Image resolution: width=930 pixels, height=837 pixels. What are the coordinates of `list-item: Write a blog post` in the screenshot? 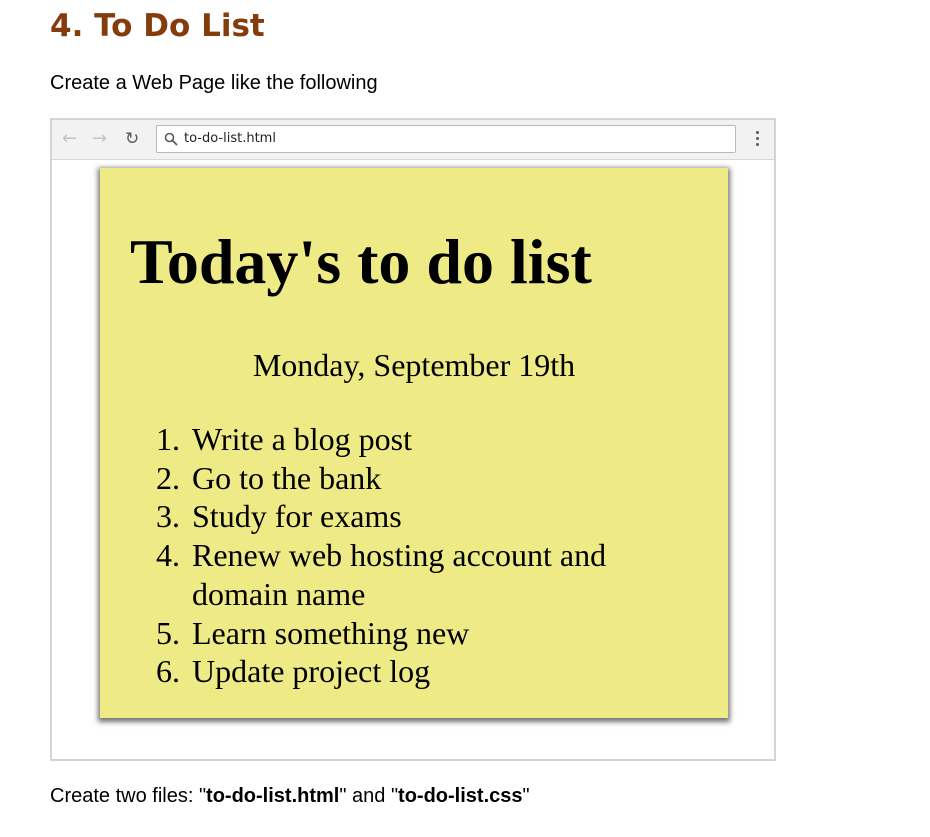 It's located at (438, 439).